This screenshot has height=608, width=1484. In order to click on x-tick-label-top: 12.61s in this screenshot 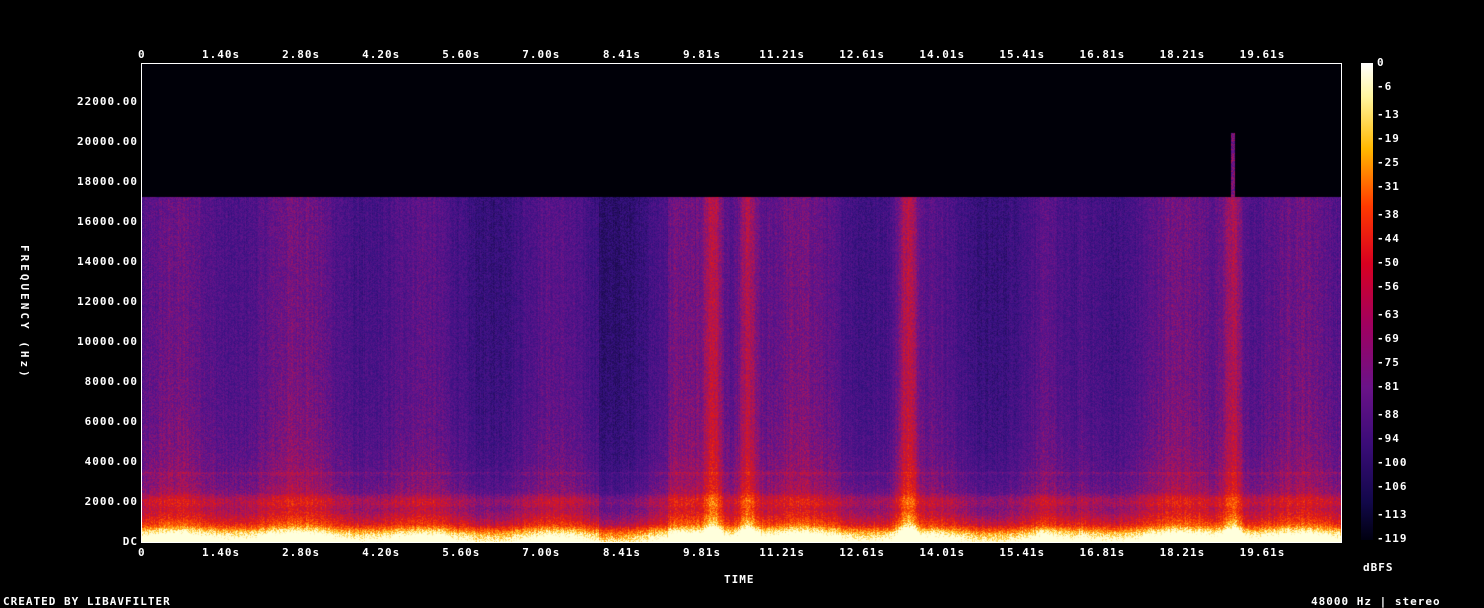, I will do `click(862, 54)`.